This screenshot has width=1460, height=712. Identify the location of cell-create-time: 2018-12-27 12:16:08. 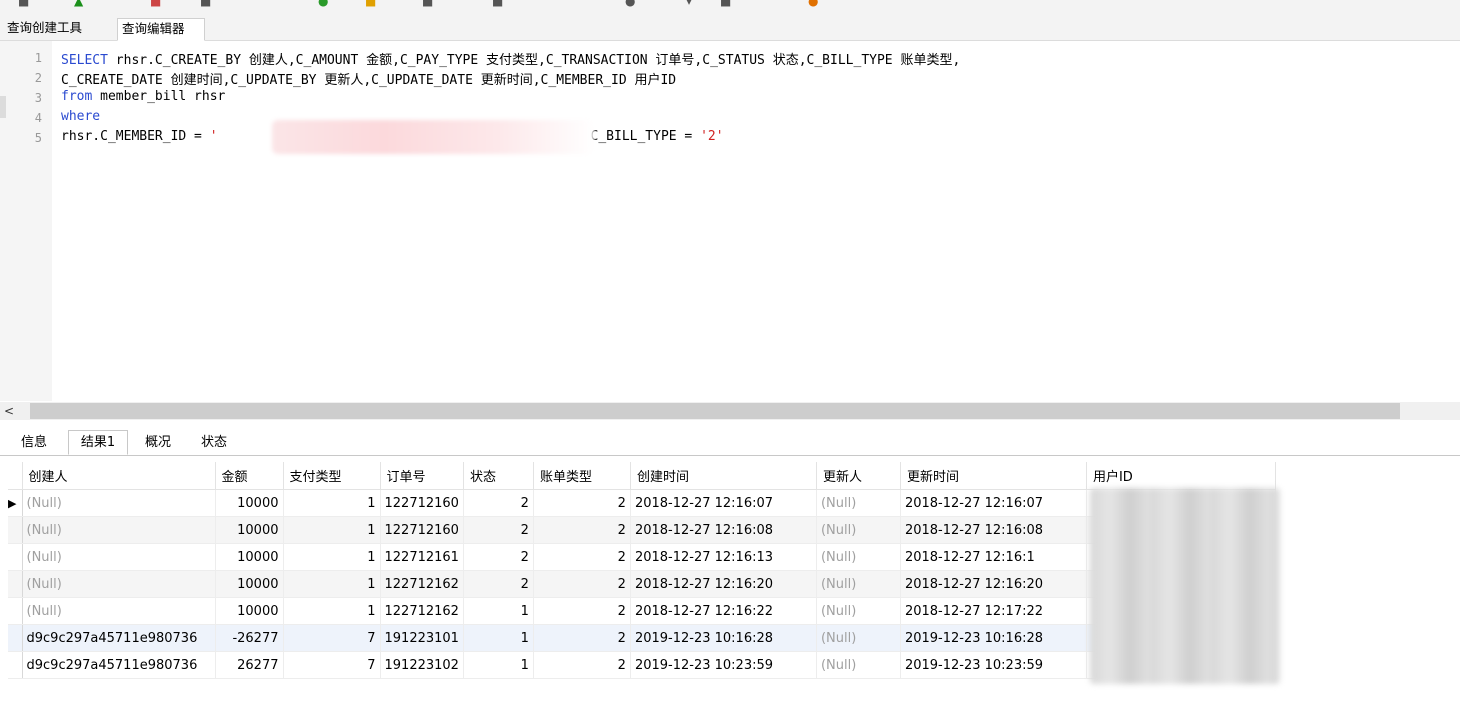
(723, 530).